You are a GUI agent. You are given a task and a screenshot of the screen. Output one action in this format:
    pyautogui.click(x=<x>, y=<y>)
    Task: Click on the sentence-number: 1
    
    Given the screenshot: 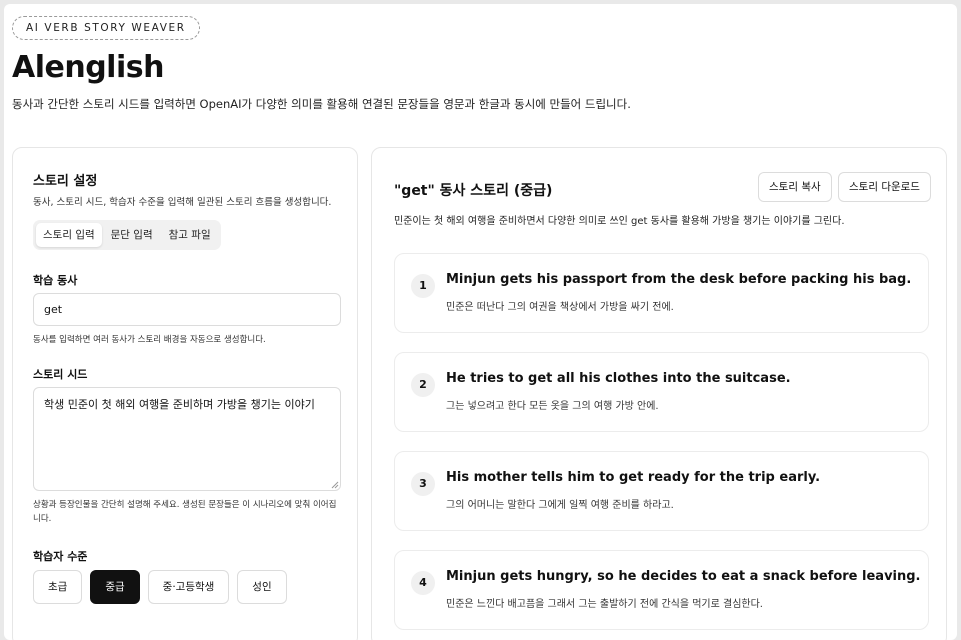 What is the action you would take?
    pyautogui.click(x=423, y=286)
    